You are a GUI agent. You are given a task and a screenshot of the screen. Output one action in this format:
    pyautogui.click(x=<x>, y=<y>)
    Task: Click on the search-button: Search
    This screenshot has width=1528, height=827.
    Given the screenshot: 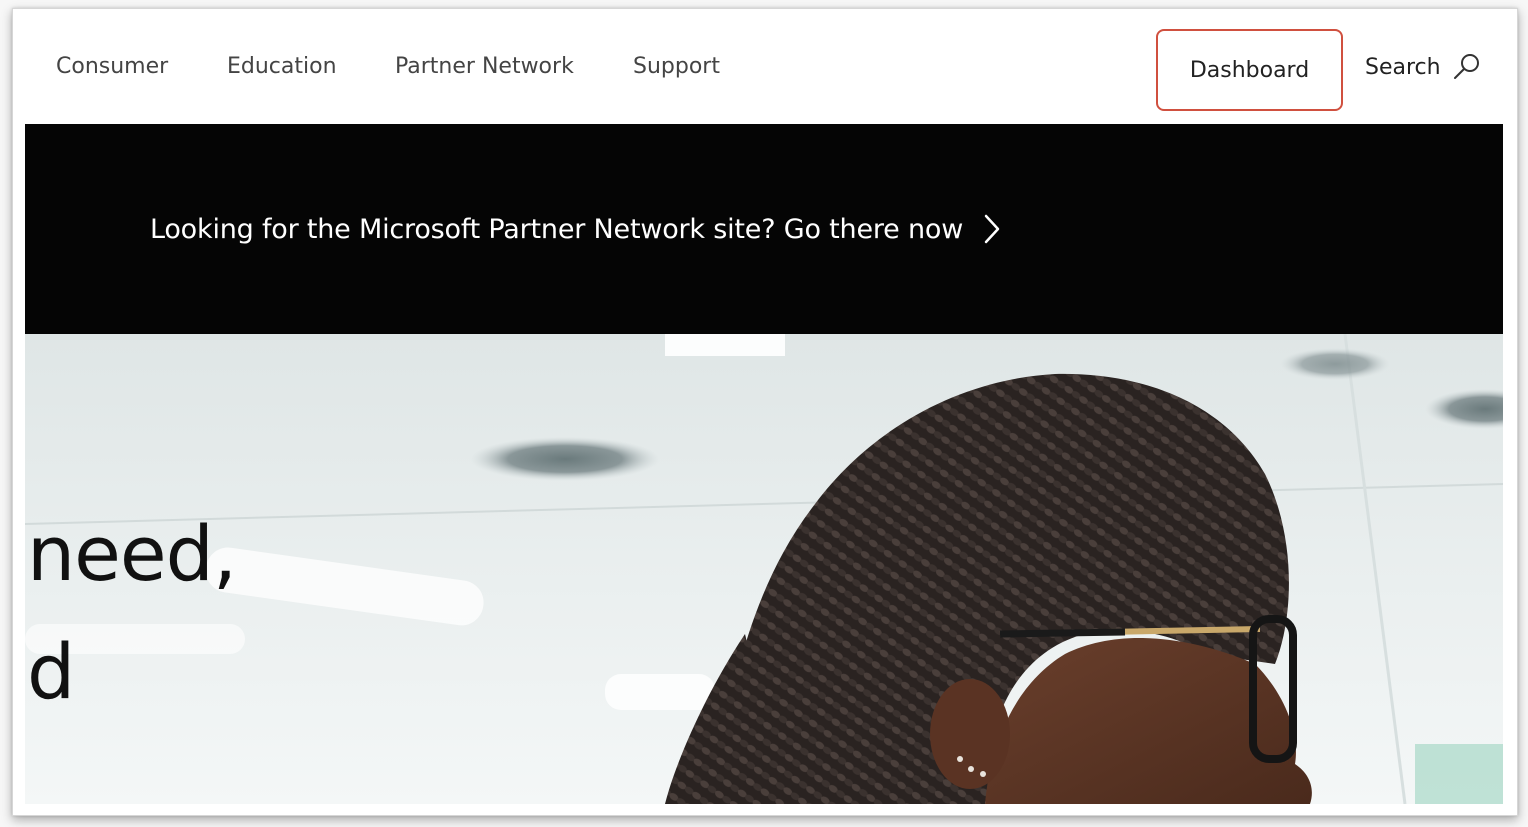 What is the action you would take?
    pyautogui.click(x=1424, y=67)
    